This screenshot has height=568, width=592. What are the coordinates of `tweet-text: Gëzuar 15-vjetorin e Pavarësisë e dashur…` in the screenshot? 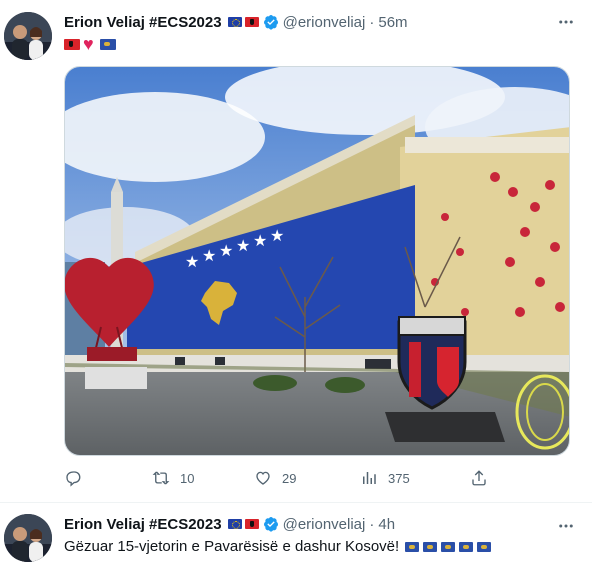 It's located at (278, 546).